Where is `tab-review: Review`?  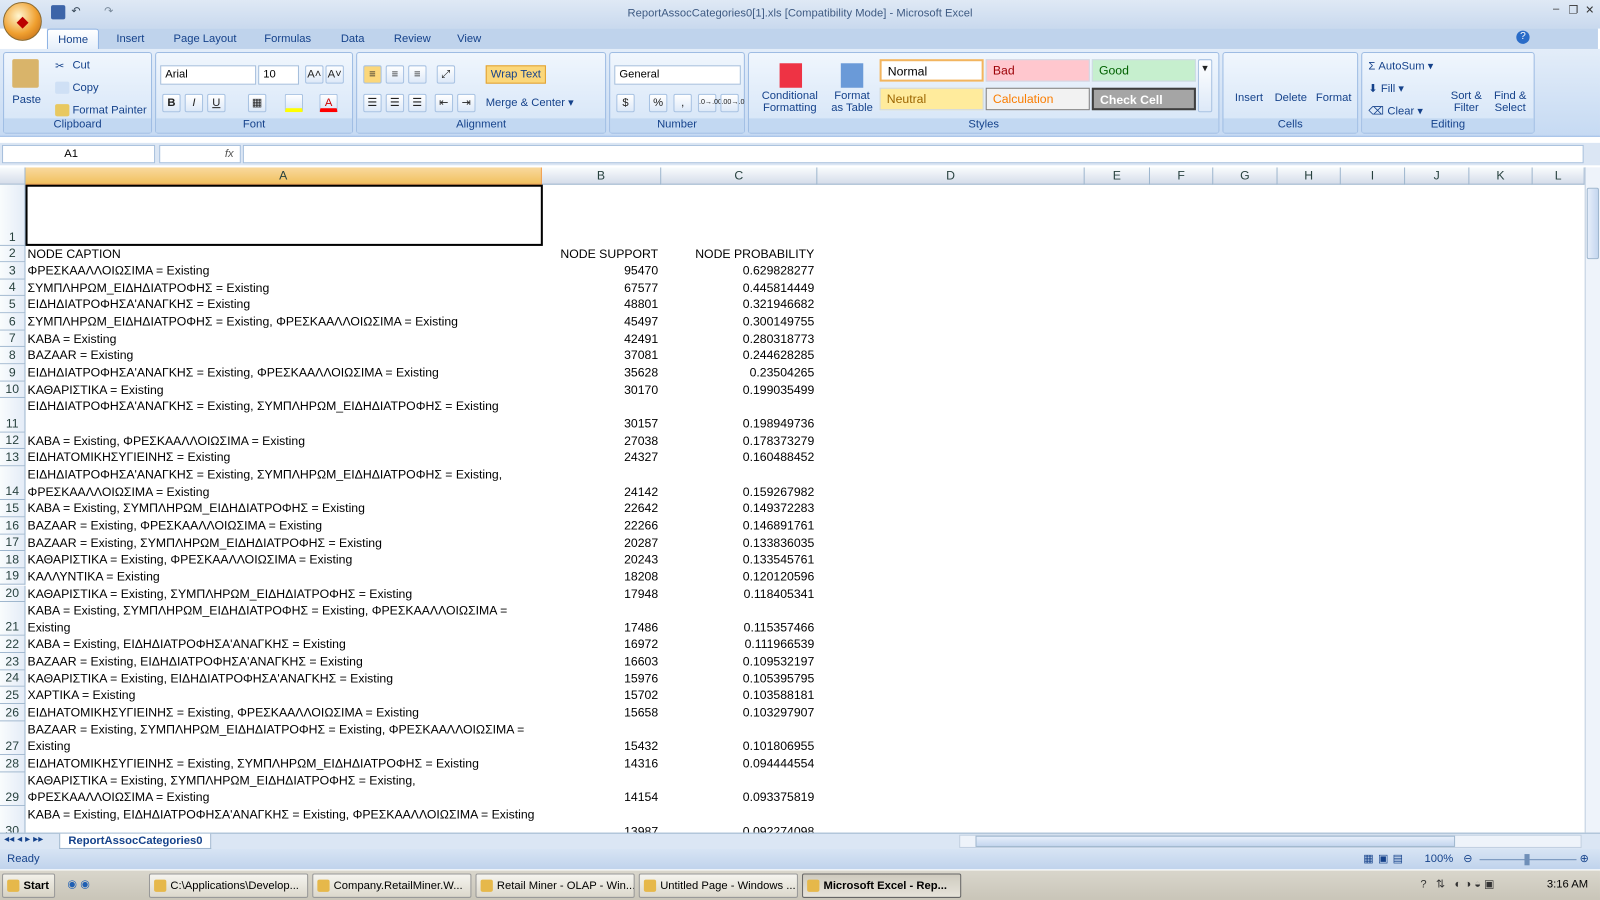 tab-review: Review is located at coordinates (412, 39).